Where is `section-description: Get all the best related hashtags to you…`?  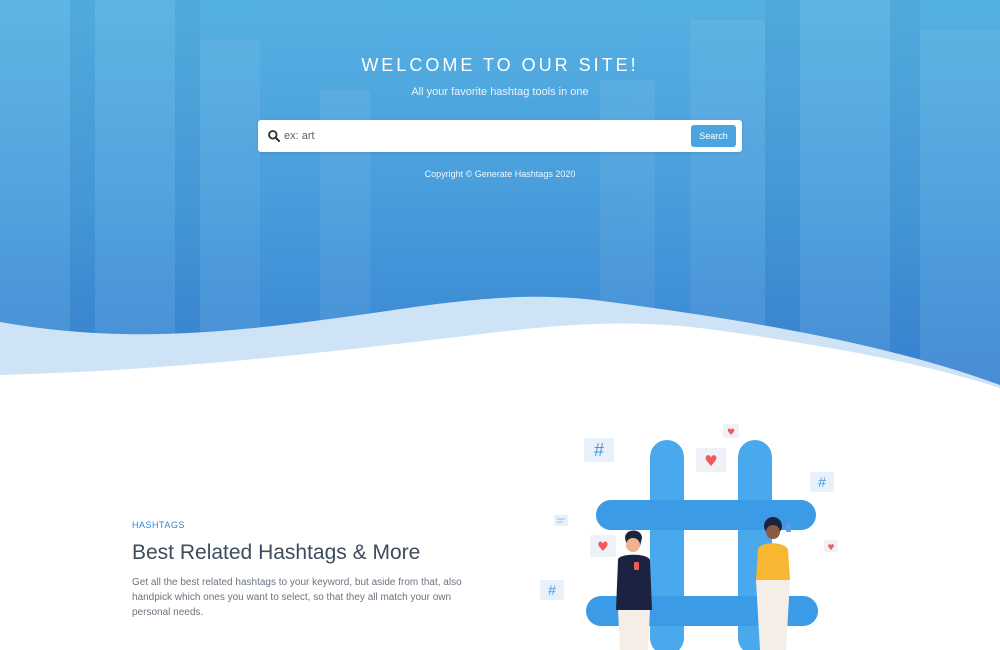
section-description: Get all the best related hashtags to you… is located at coordinates (297, 597).